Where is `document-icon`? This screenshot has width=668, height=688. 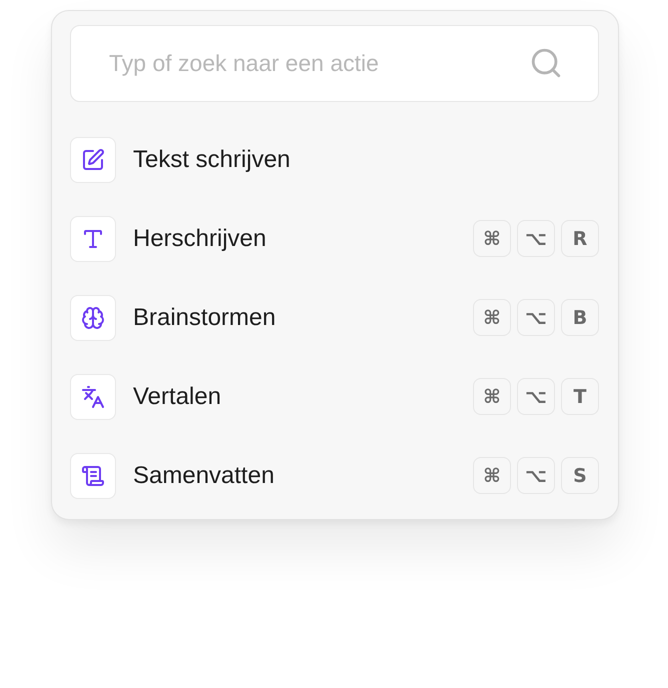 document-icon is located at coordinates (93, 476).